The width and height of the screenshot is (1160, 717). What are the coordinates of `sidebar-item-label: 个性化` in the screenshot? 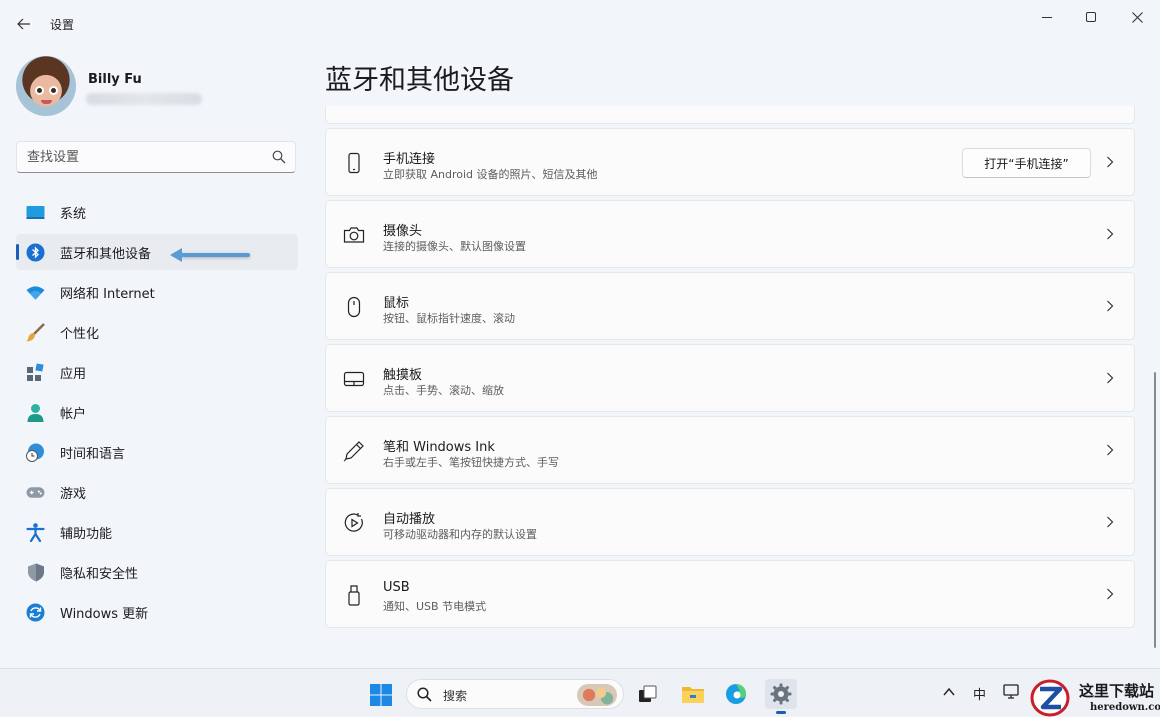 It's located at (80, 334).